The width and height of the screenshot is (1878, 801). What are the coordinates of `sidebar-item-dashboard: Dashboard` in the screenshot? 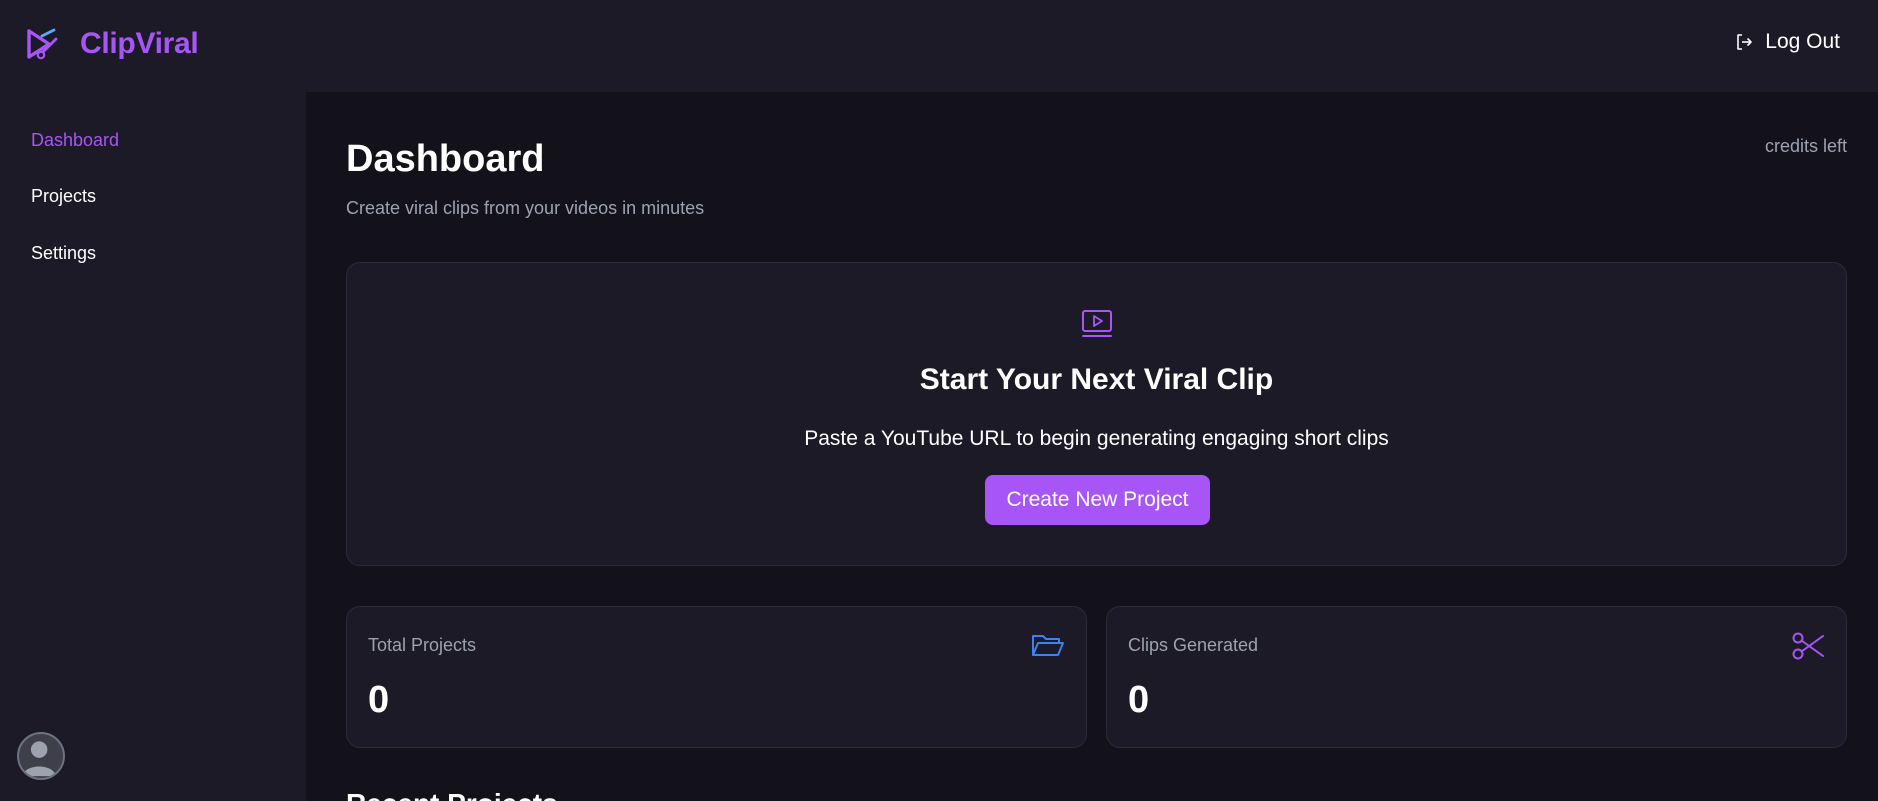 It's located at (75, 140).